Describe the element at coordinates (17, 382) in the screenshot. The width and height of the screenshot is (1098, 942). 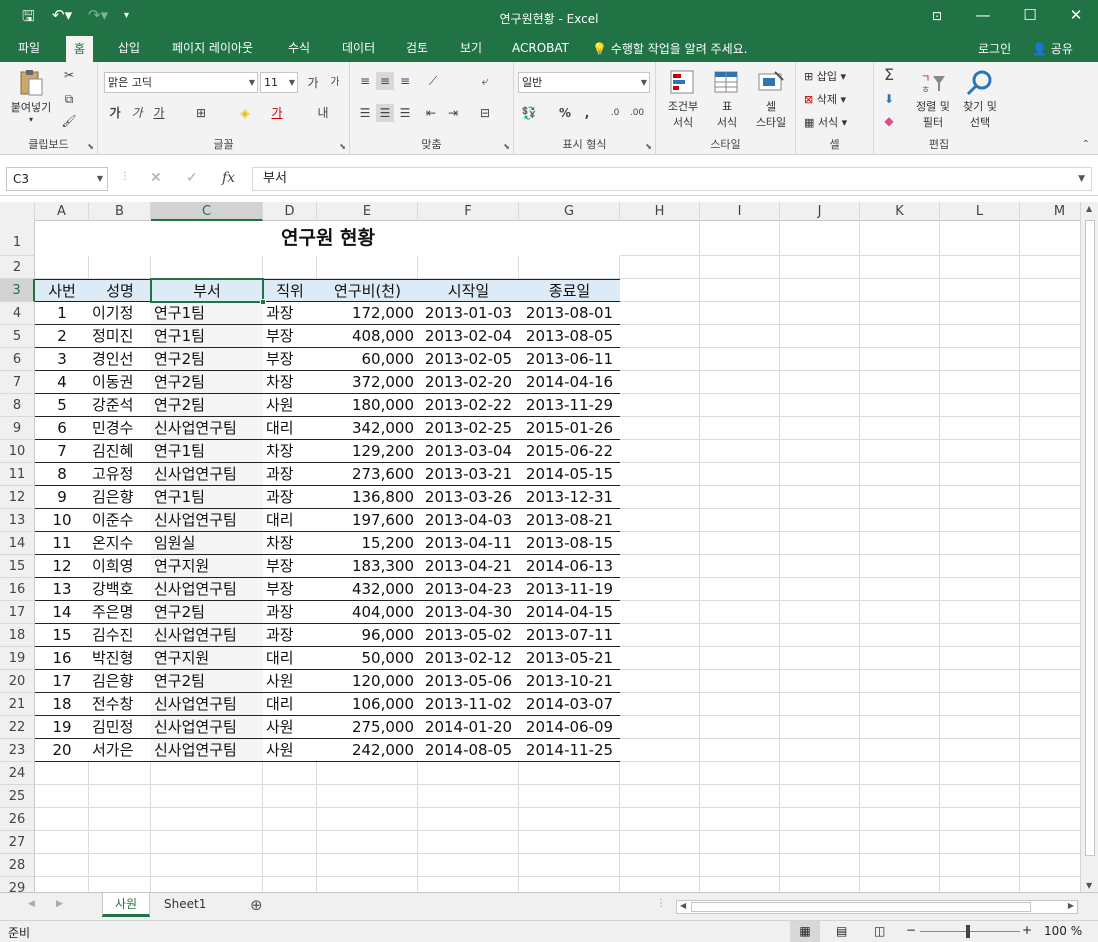
I see `row-header: 7` at that location.